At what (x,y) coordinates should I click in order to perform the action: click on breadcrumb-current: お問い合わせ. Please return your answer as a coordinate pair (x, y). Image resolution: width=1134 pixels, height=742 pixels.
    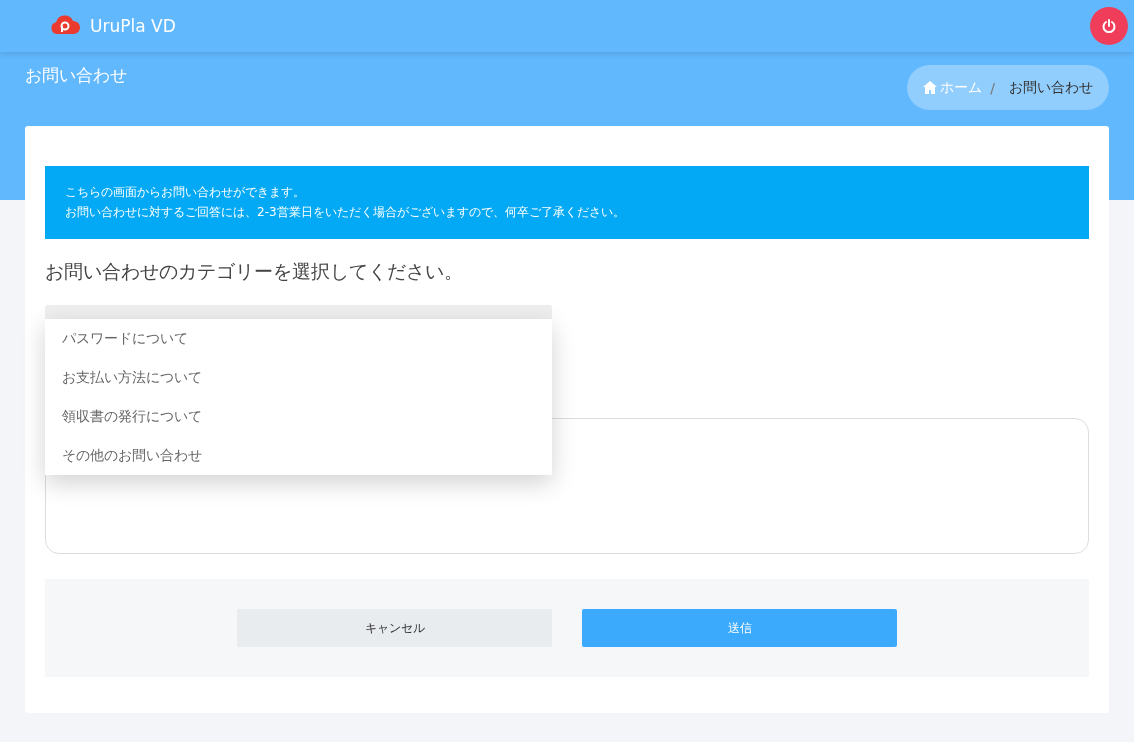
    Looking at the image, I should click on (1051, 87).